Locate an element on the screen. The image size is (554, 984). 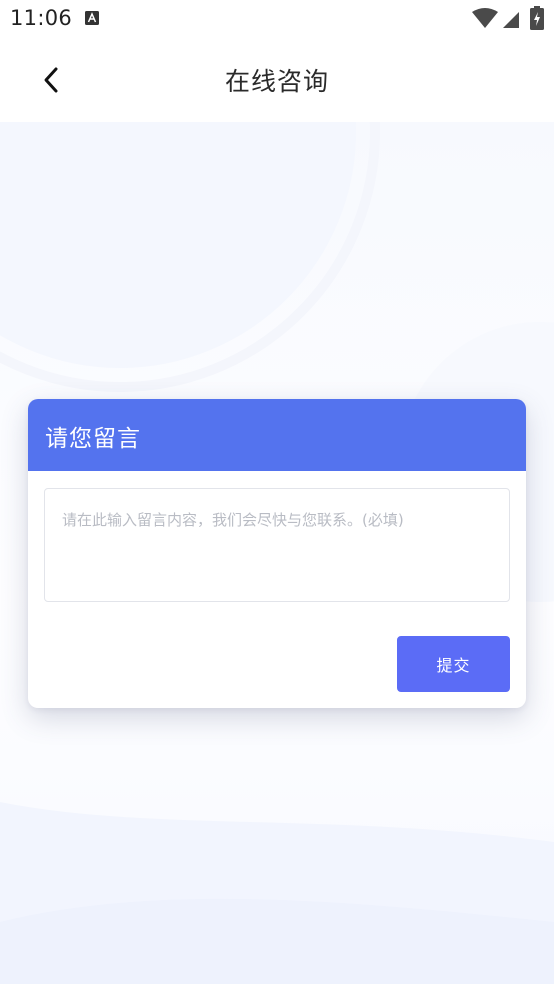
text-a-icon is located at coordinates (92, 17).